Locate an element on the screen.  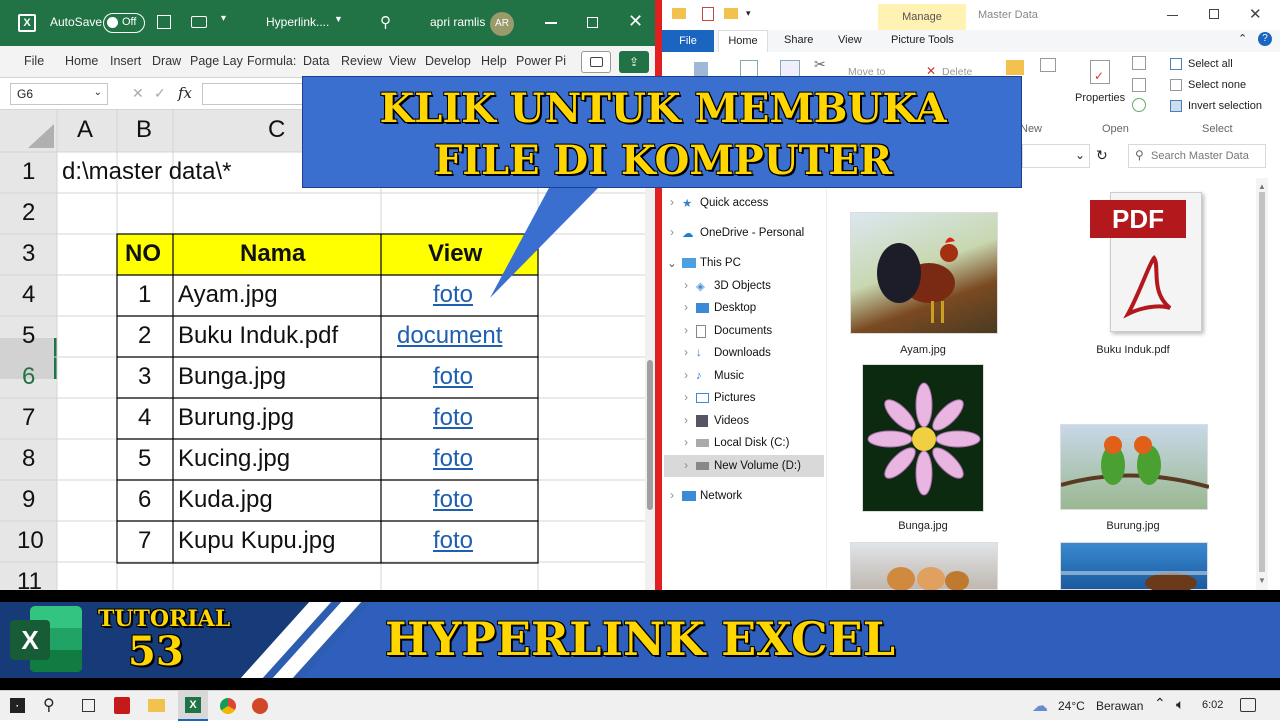
properties-qa-icon is located at coordinates (708, 14).